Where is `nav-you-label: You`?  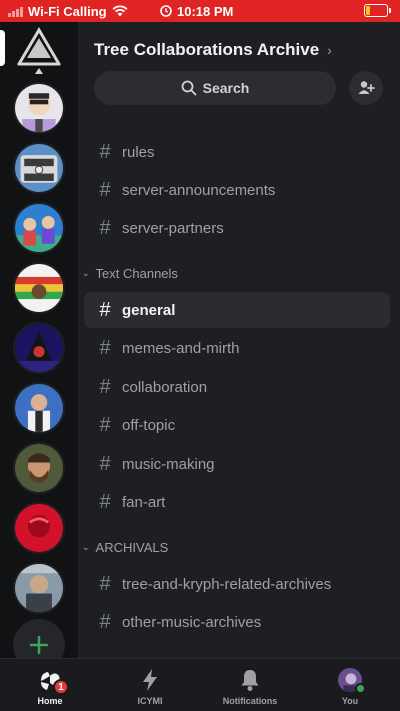
nav-you-label: You is located at coordinates (350, 701).